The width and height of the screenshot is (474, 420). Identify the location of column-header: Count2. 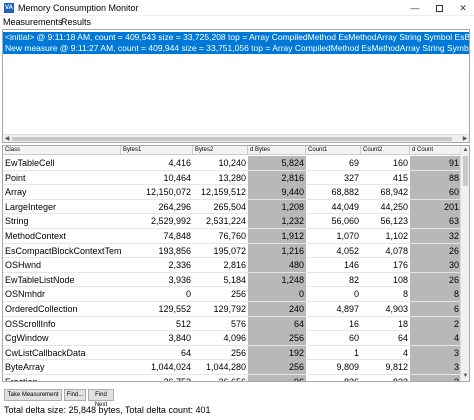
(385, 150).